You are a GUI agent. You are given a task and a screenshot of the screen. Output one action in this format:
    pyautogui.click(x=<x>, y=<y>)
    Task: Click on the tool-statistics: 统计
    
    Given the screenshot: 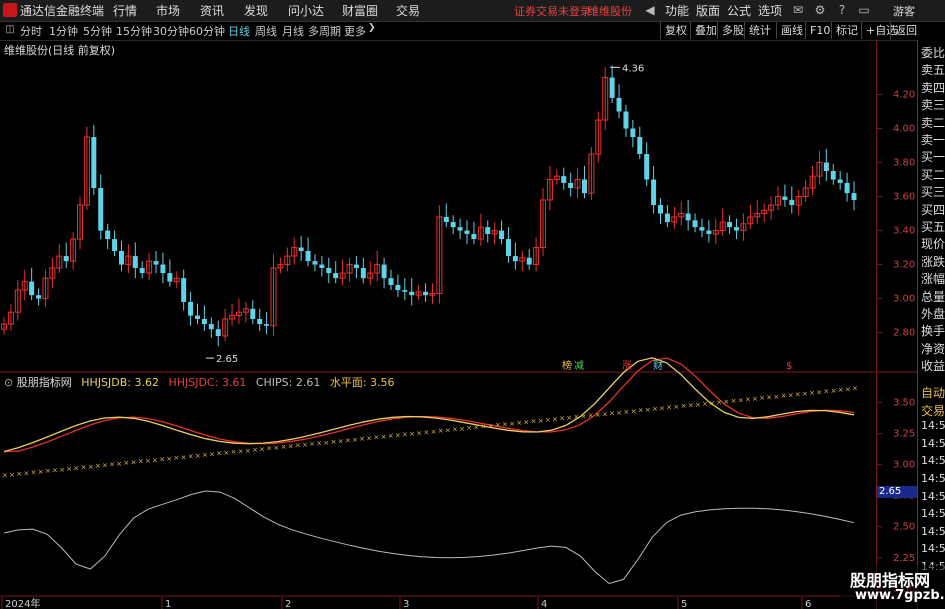 What is the action you would take?
    pyautogui.click(x=759, y=30)
    